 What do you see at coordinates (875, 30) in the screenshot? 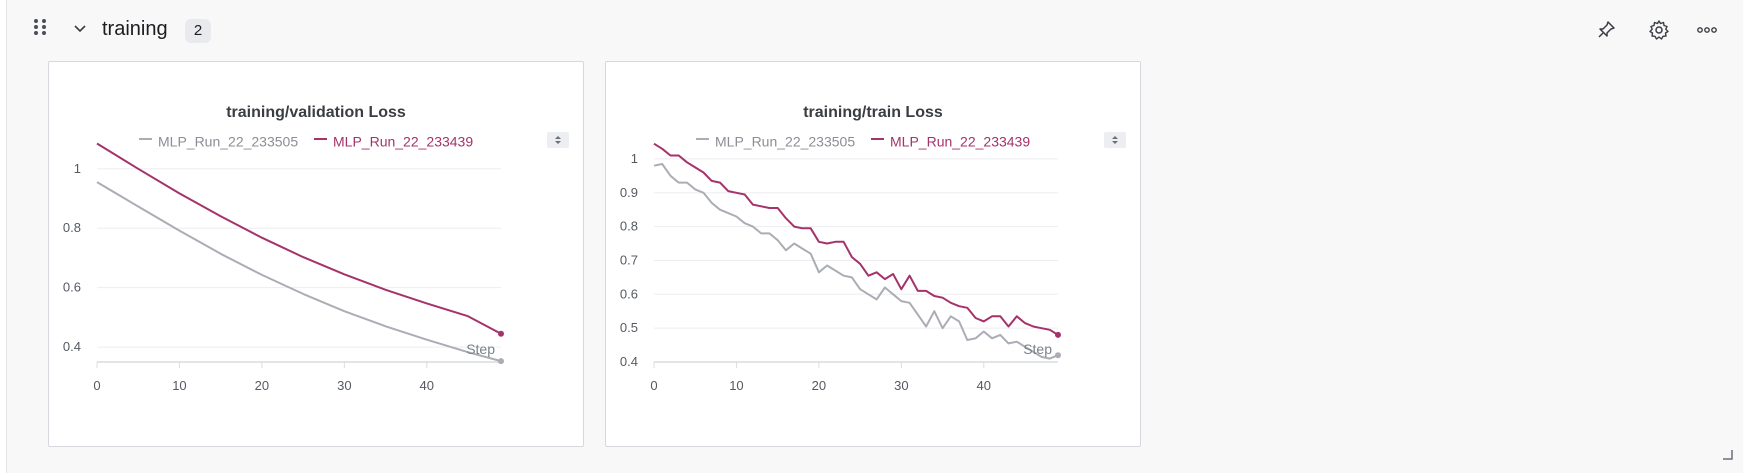
I see `section-header: training 2` at bounding box center [875, 30].